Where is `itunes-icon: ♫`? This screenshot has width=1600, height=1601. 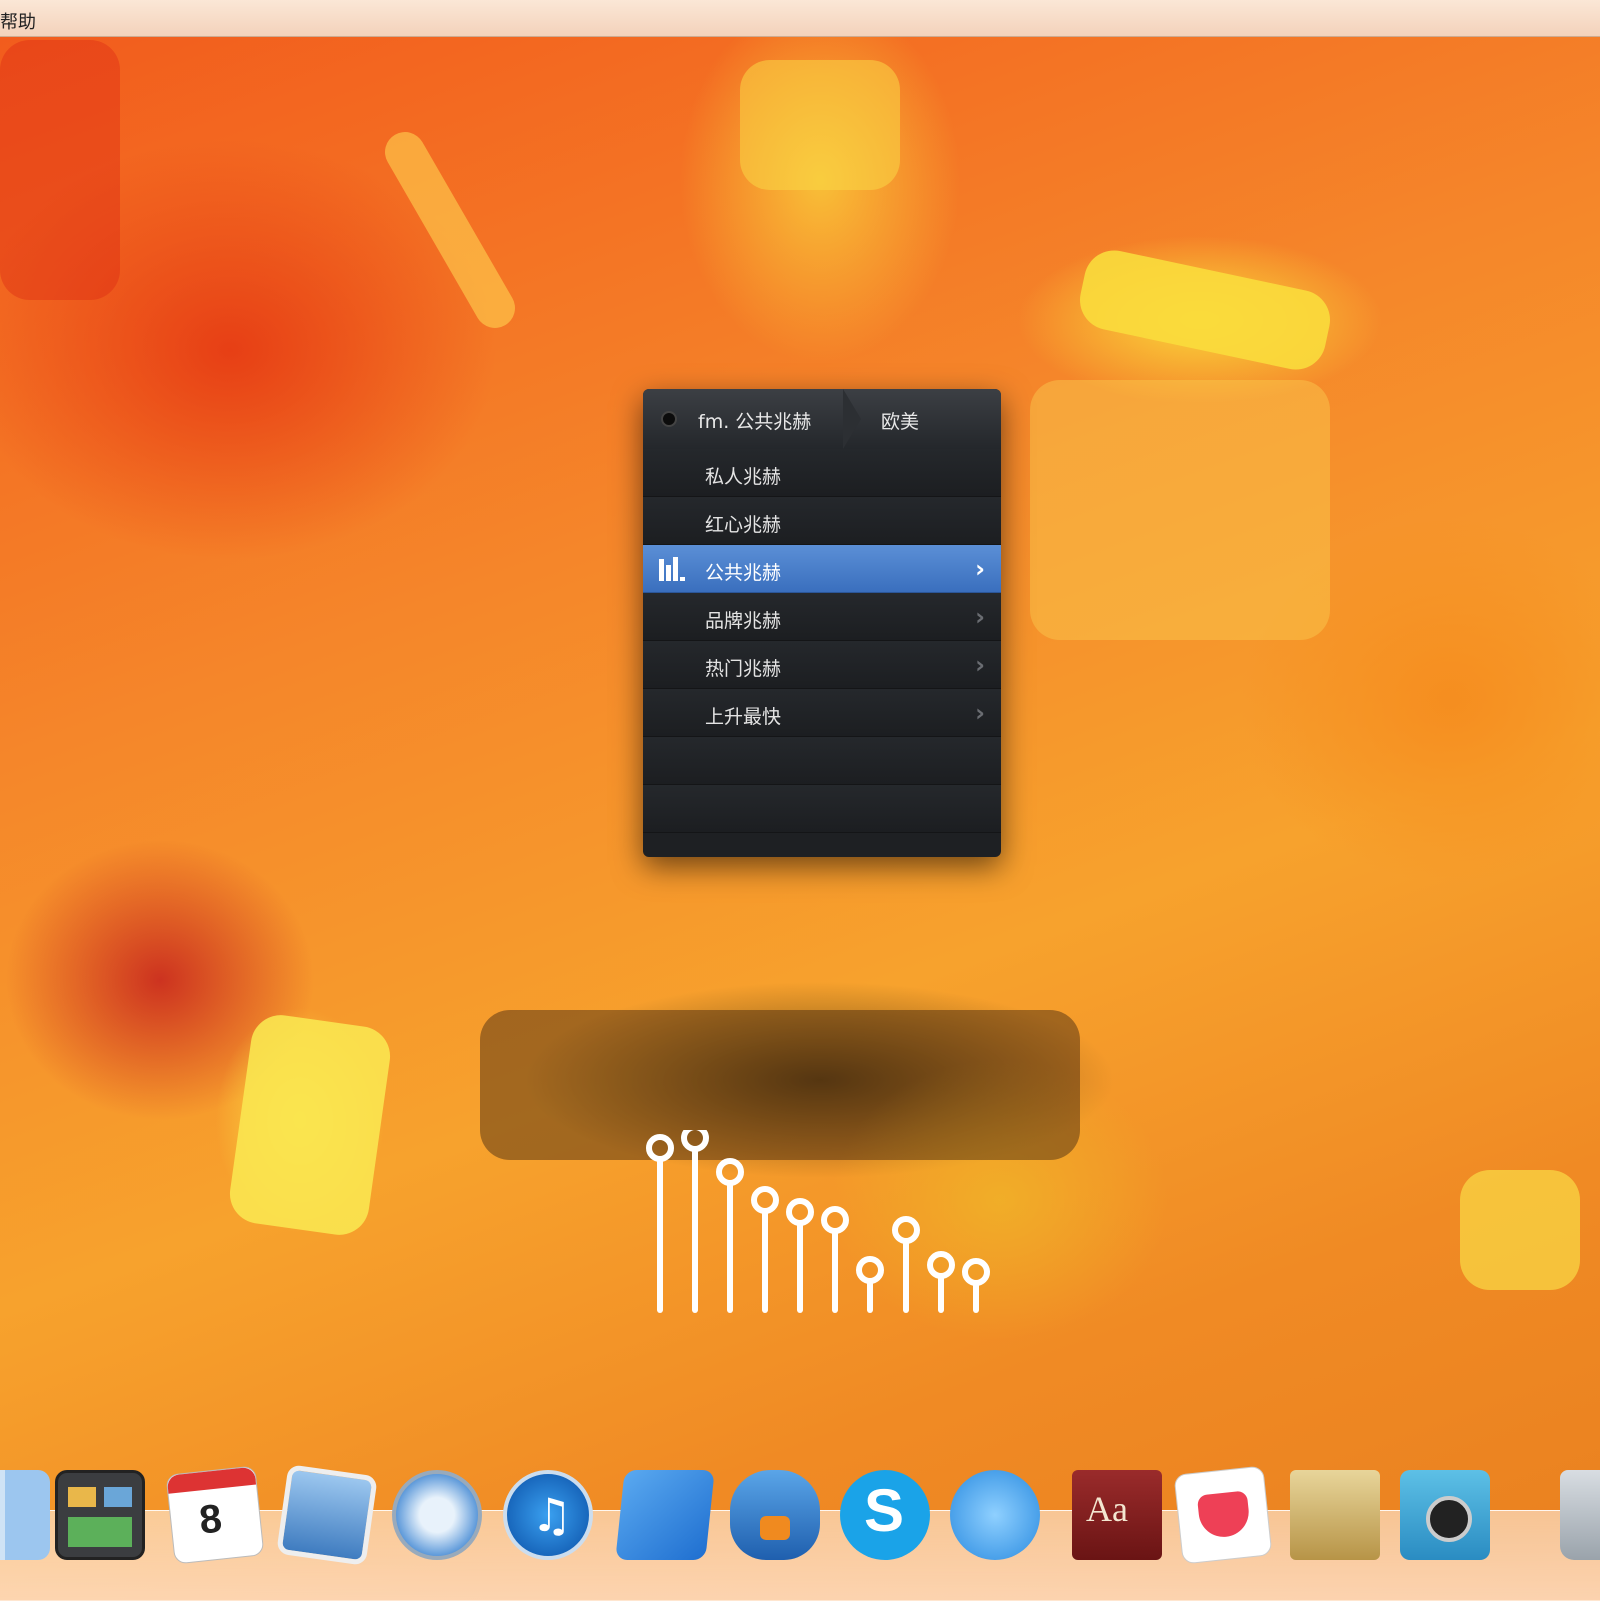
itunes-icon: ♫ is located at coordinates (548, 1515).